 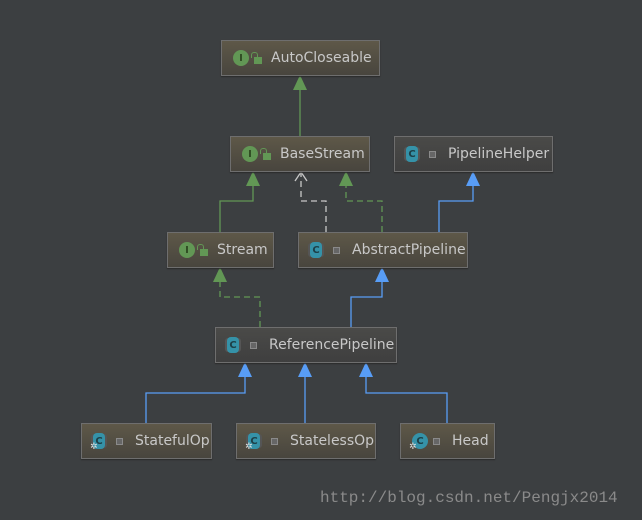 I want to click on node-stream: I Stream, so click(x=220, y=250).